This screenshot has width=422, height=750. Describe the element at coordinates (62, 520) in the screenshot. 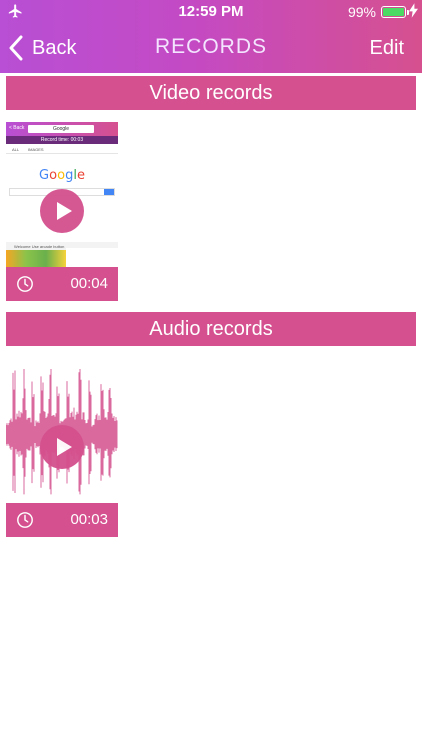

I see `record-info-bar: 00:03` at that location.